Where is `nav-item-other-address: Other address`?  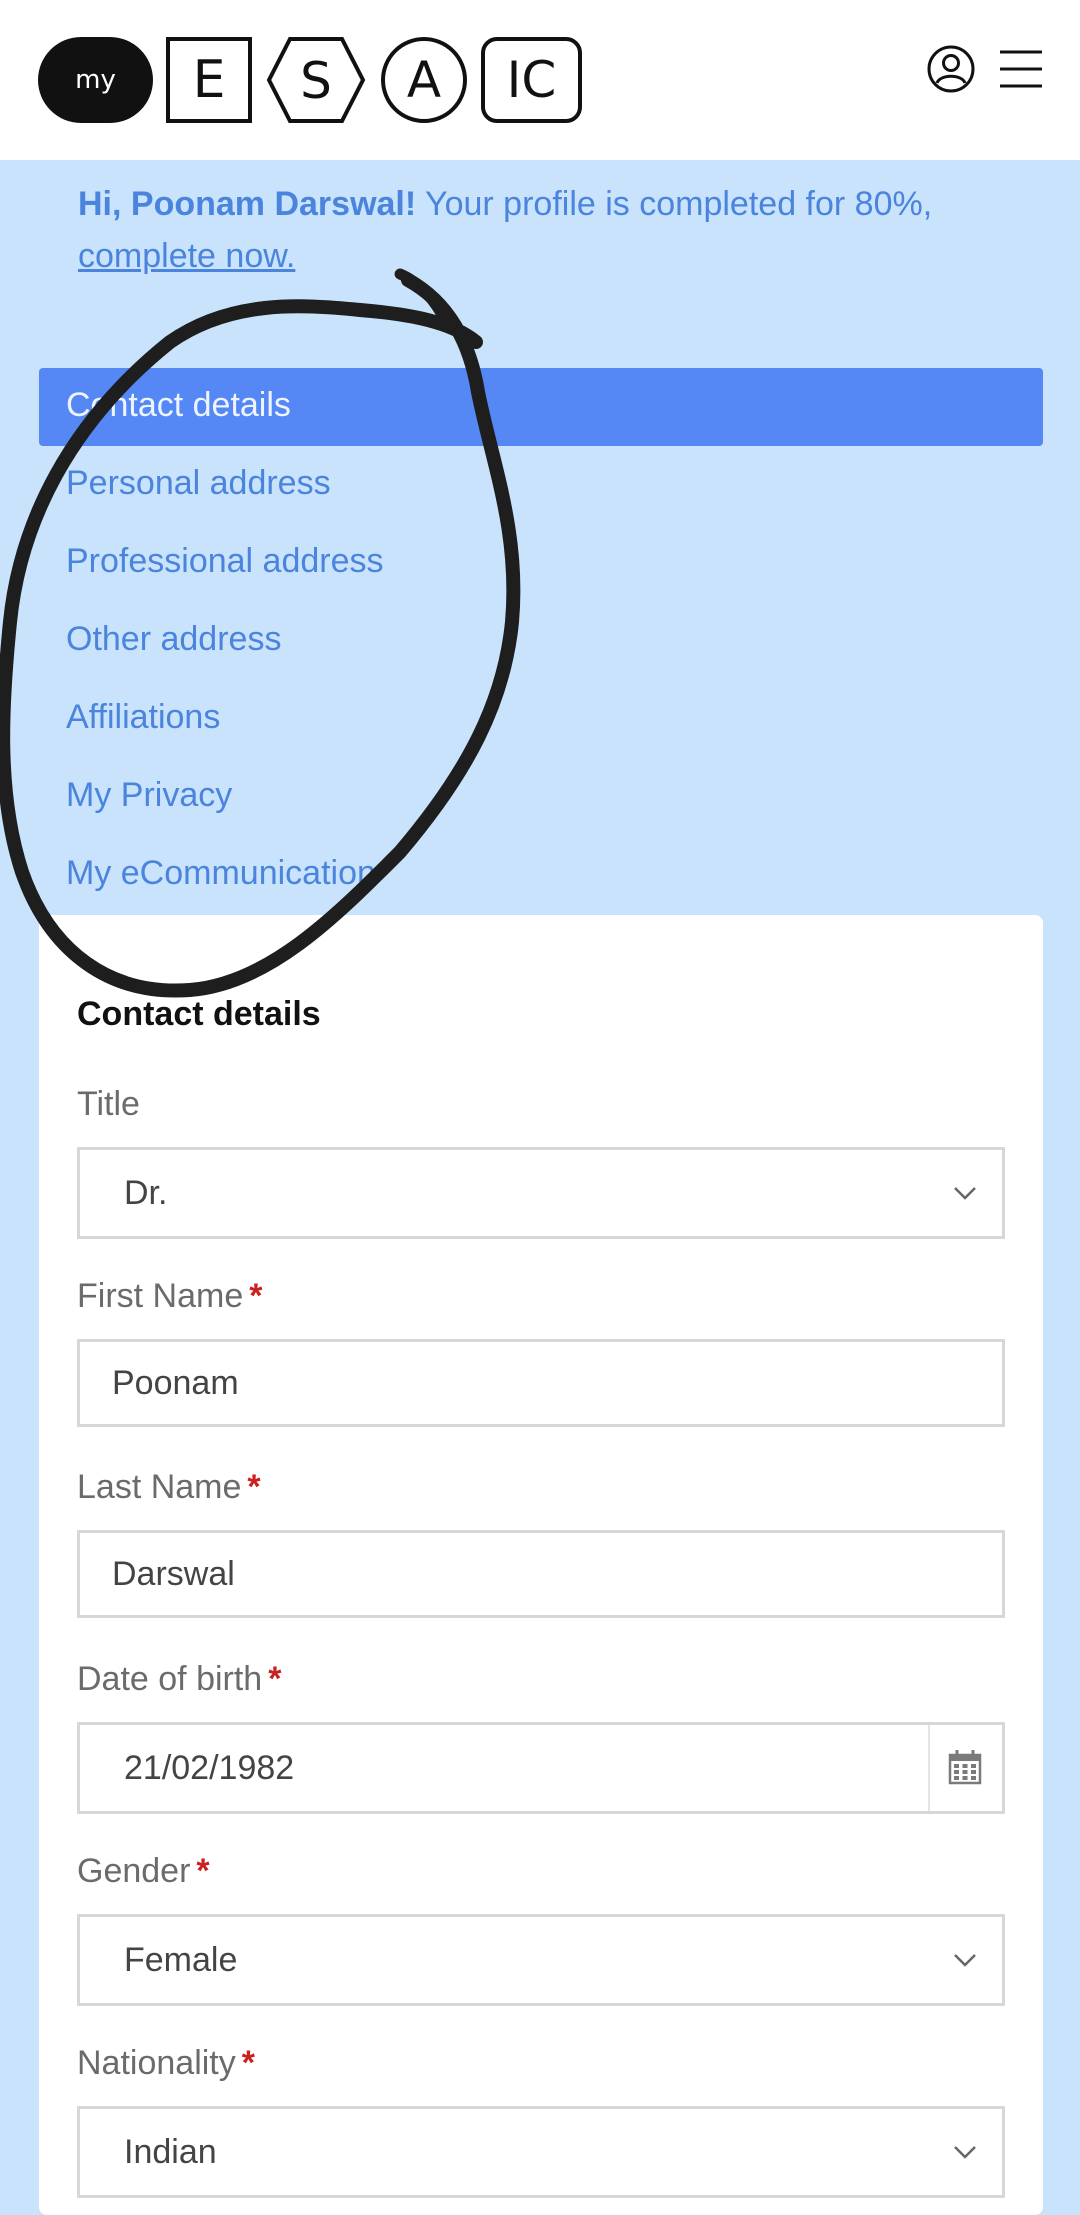
nav-item-other-address: Other address is located at coordinates (541, 641).